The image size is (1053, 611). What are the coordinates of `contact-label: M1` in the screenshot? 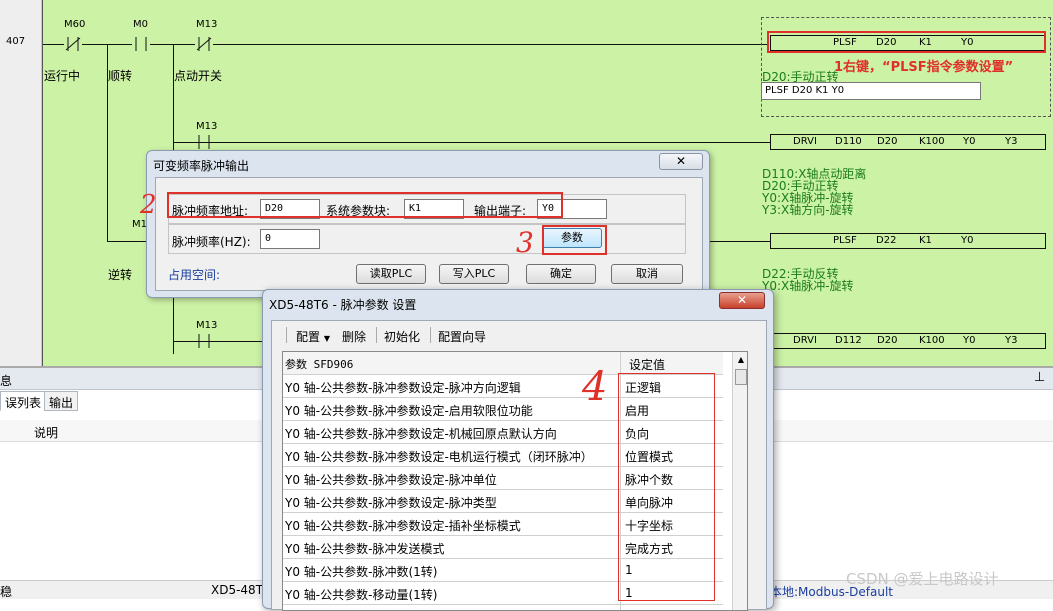 It's located at (139, 224).